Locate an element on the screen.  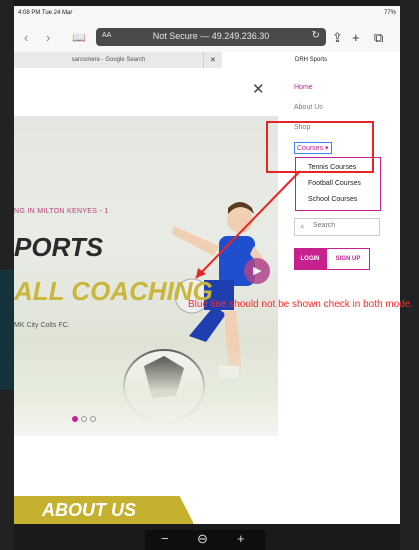
zoom-reset-button: ⊖ is located at coordinates (202, 539).